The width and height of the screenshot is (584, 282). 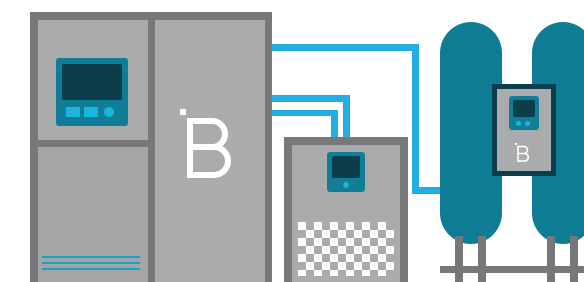 What do you see at coordinates (92, 82) in the screenshot?
I see `main-controller-screen` at bounding box center [92, 82].